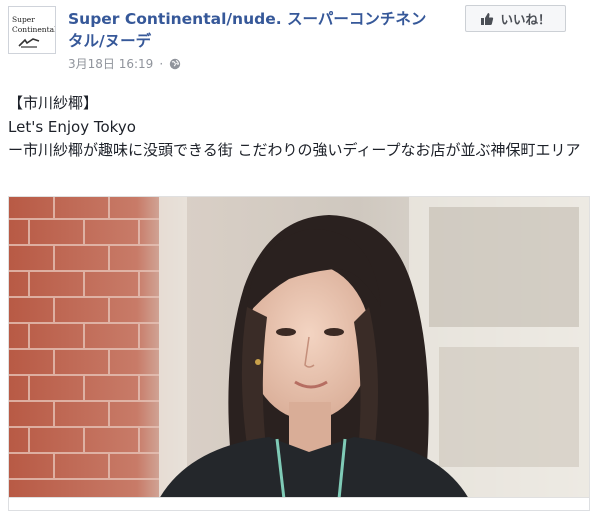 This screenshot has height=511, width=600. I want to click on thumbs-up-icon, so click(487, 18).